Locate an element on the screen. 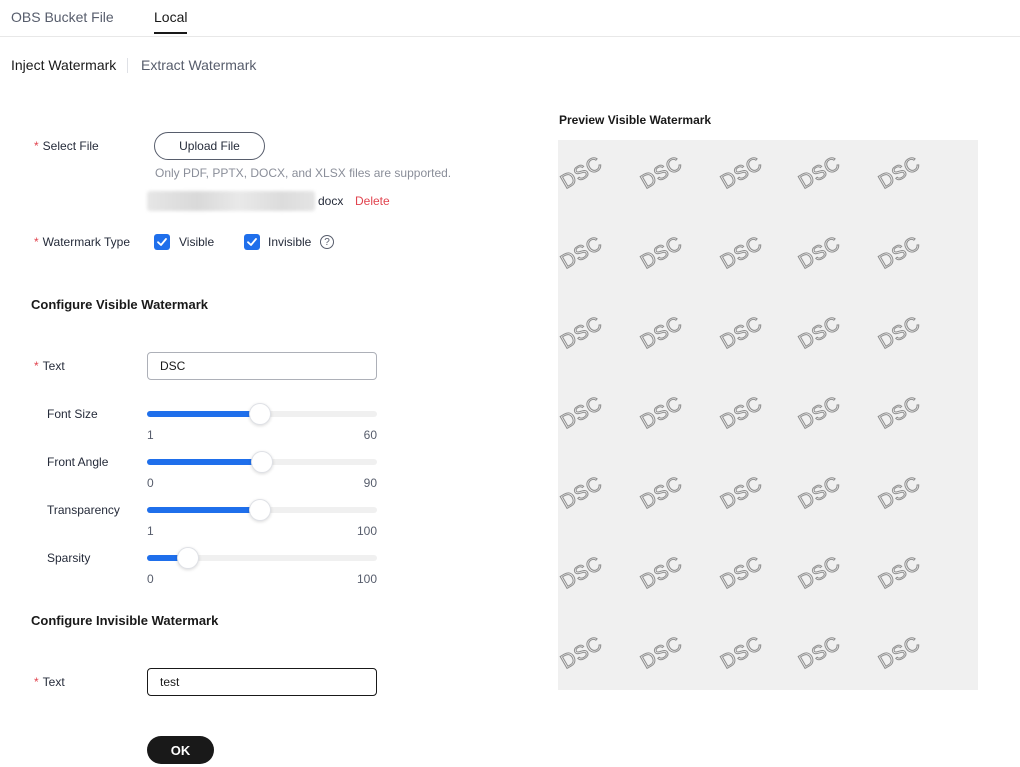  watermark-type-label: * Watermark Type is located at coordinates (82, 242).